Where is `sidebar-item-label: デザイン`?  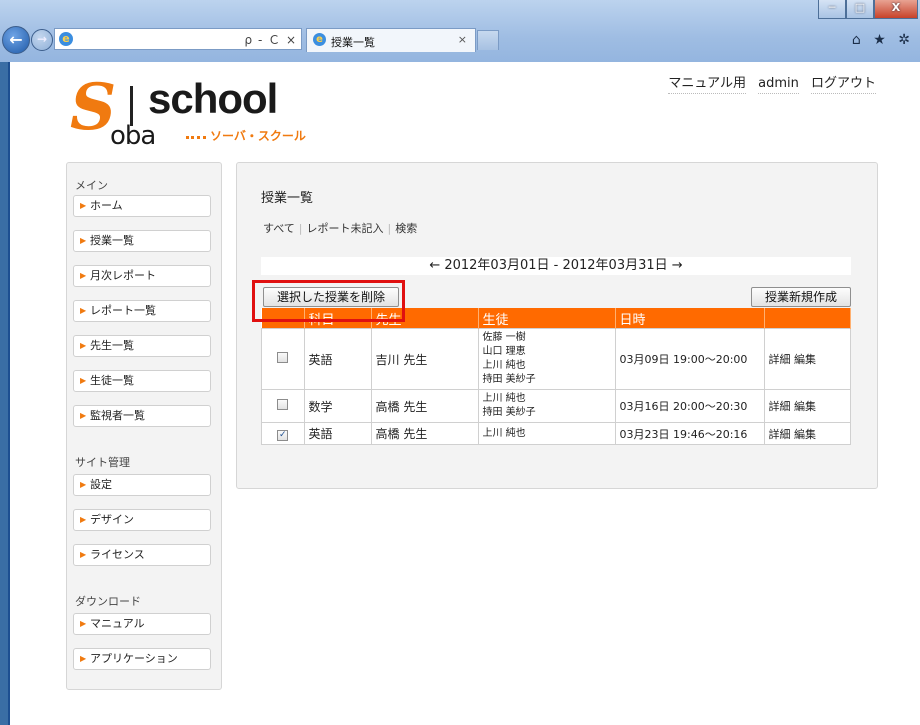 sidebar-item-label: デザイン is located at coordinates (112, 519).